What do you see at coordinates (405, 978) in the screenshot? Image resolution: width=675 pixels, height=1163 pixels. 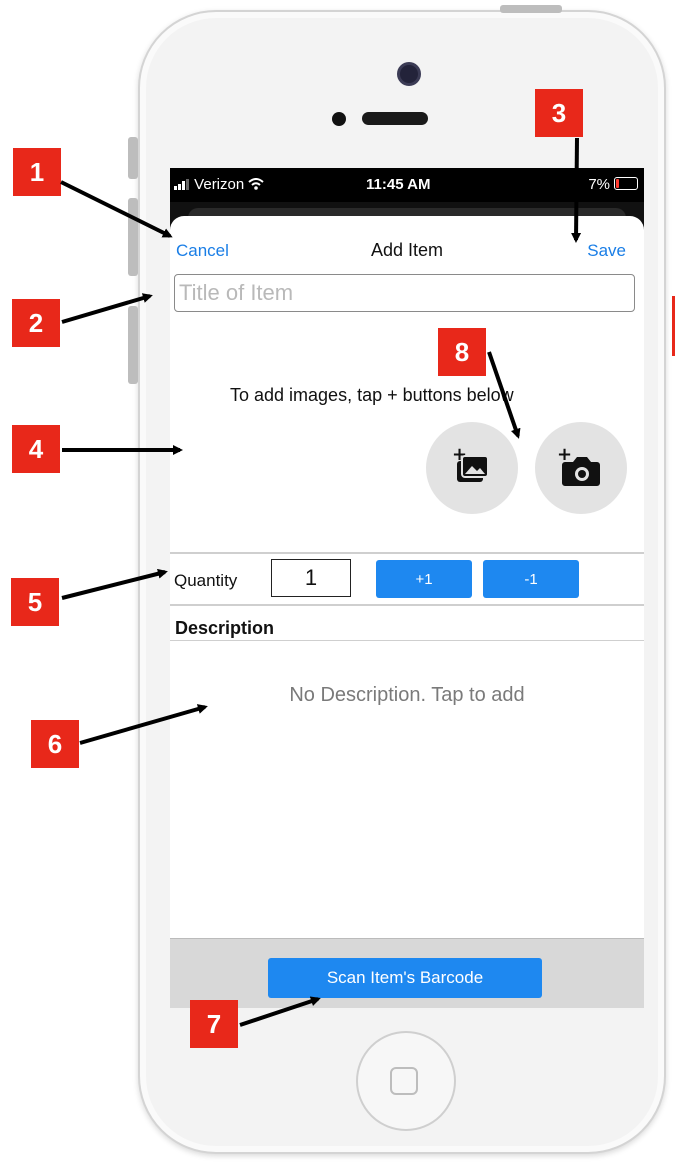 I see `scan-barcode-button: Scan Item's Barcode` at bounding box center [405, 978].